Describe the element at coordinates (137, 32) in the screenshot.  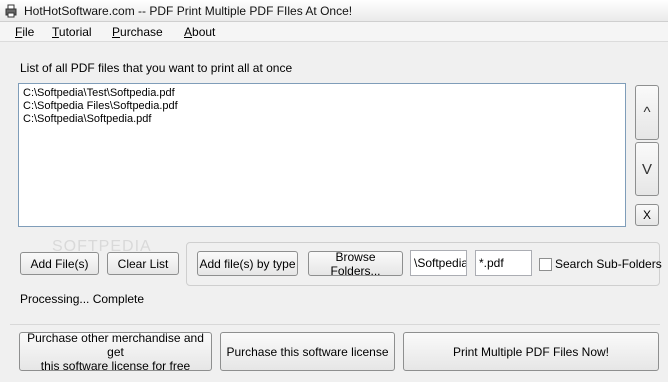
I see `menu-purchase: Purchase` at that location.